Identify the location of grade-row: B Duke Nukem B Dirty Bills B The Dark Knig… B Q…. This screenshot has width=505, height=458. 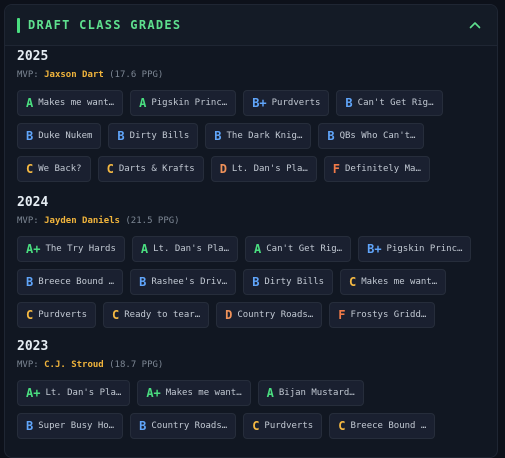
(230, 136).